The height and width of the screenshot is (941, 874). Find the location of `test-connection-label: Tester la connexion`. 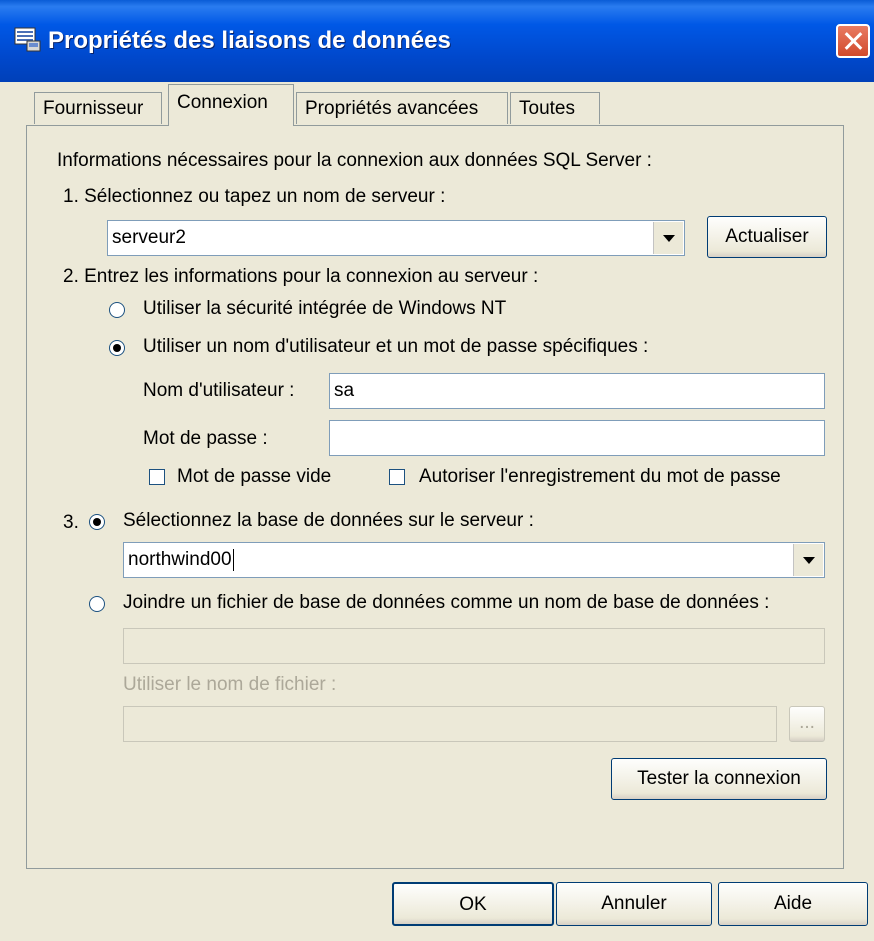

test-connection-label: Tester la connexion is located at coordinates (719, 778).